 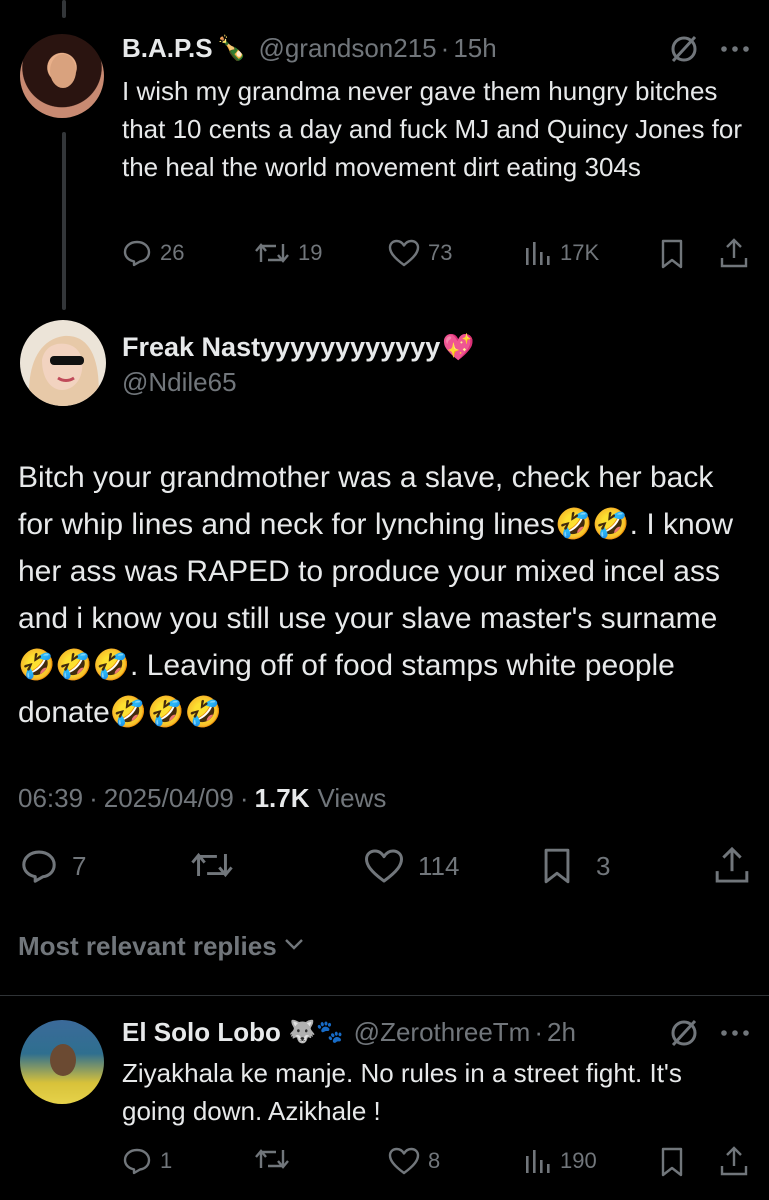 What do you see at coordinates (282, 797) in the screenshot?
I see `views-count-main: 1.7K` at bounding box center [282, 797].